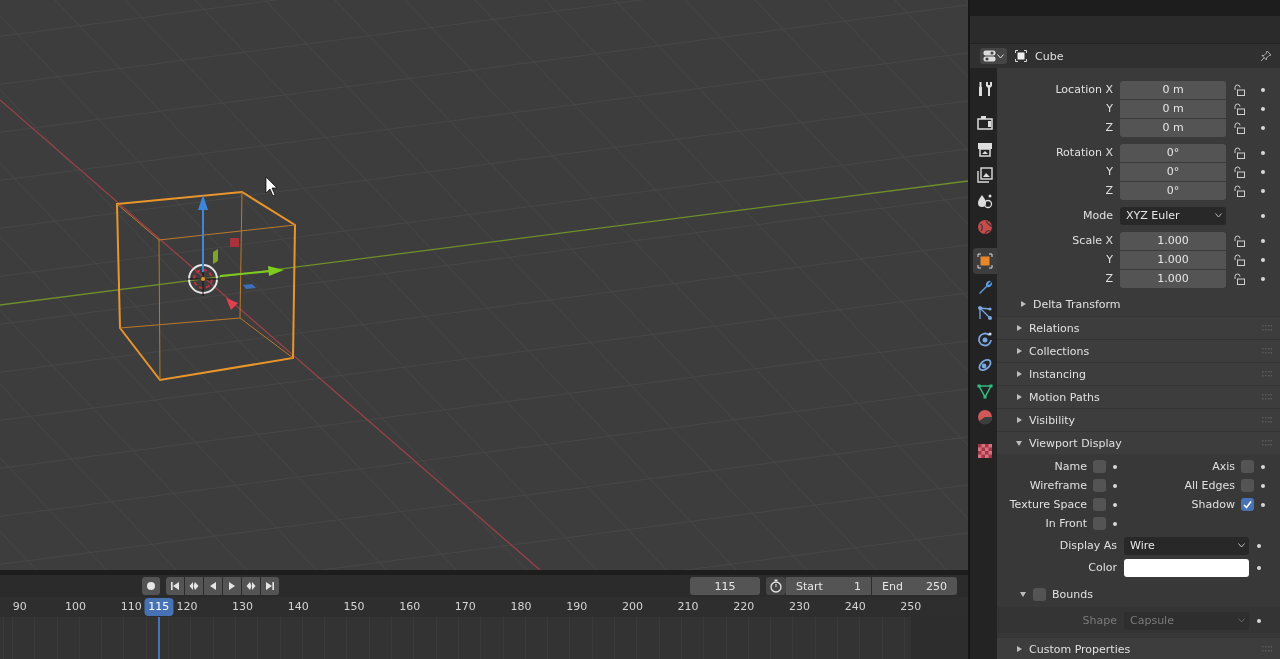 The width and height of the screenshot is (1280, 659). I want to click on next-keyframe-button, so click(251, 586).